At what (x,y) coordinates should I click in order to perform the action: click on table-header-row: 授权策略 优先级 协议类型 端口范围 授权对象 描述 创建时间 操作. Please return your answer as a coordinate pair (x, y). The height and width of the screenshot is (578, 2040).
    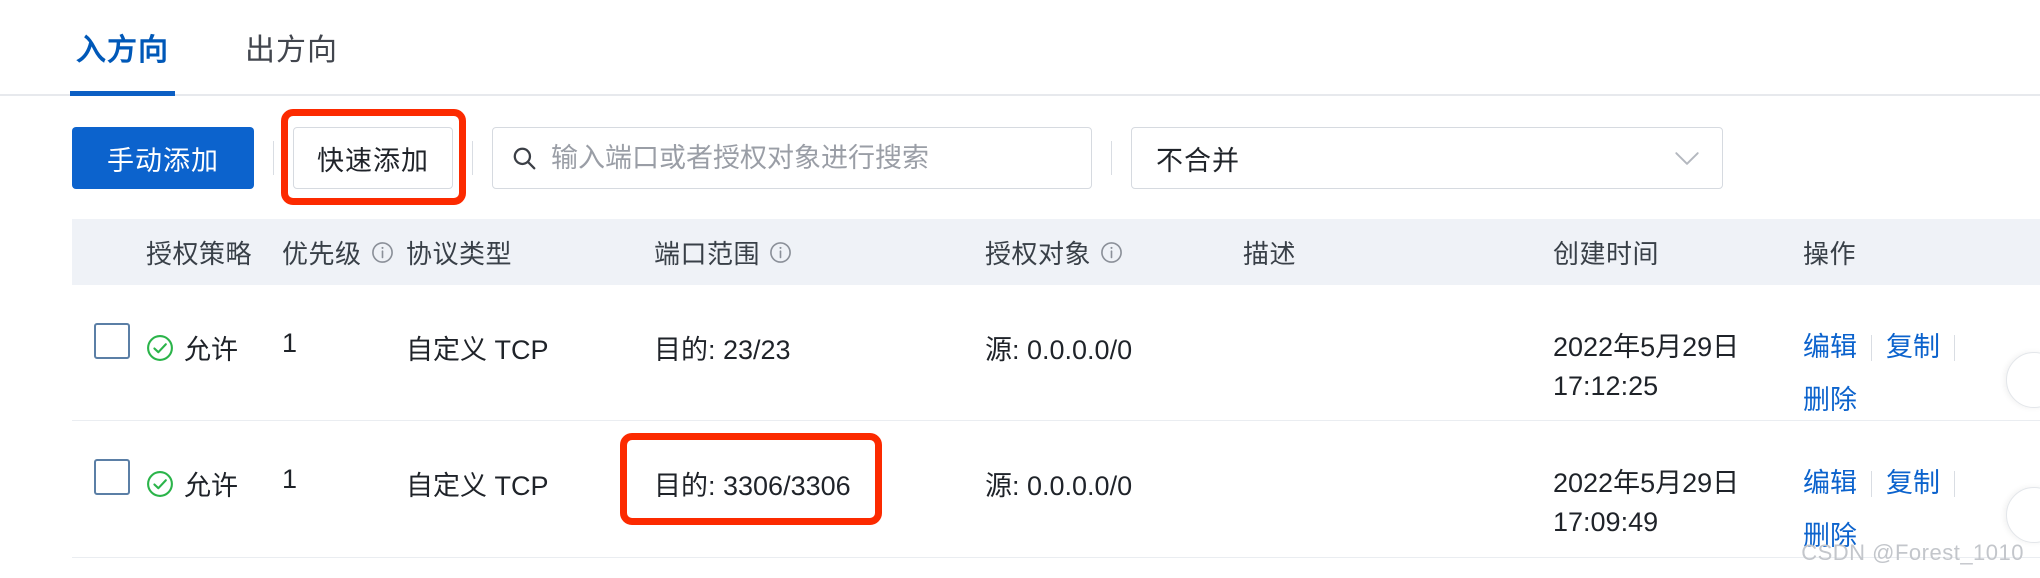
    Looking at the image, I should click on (1056, 252).